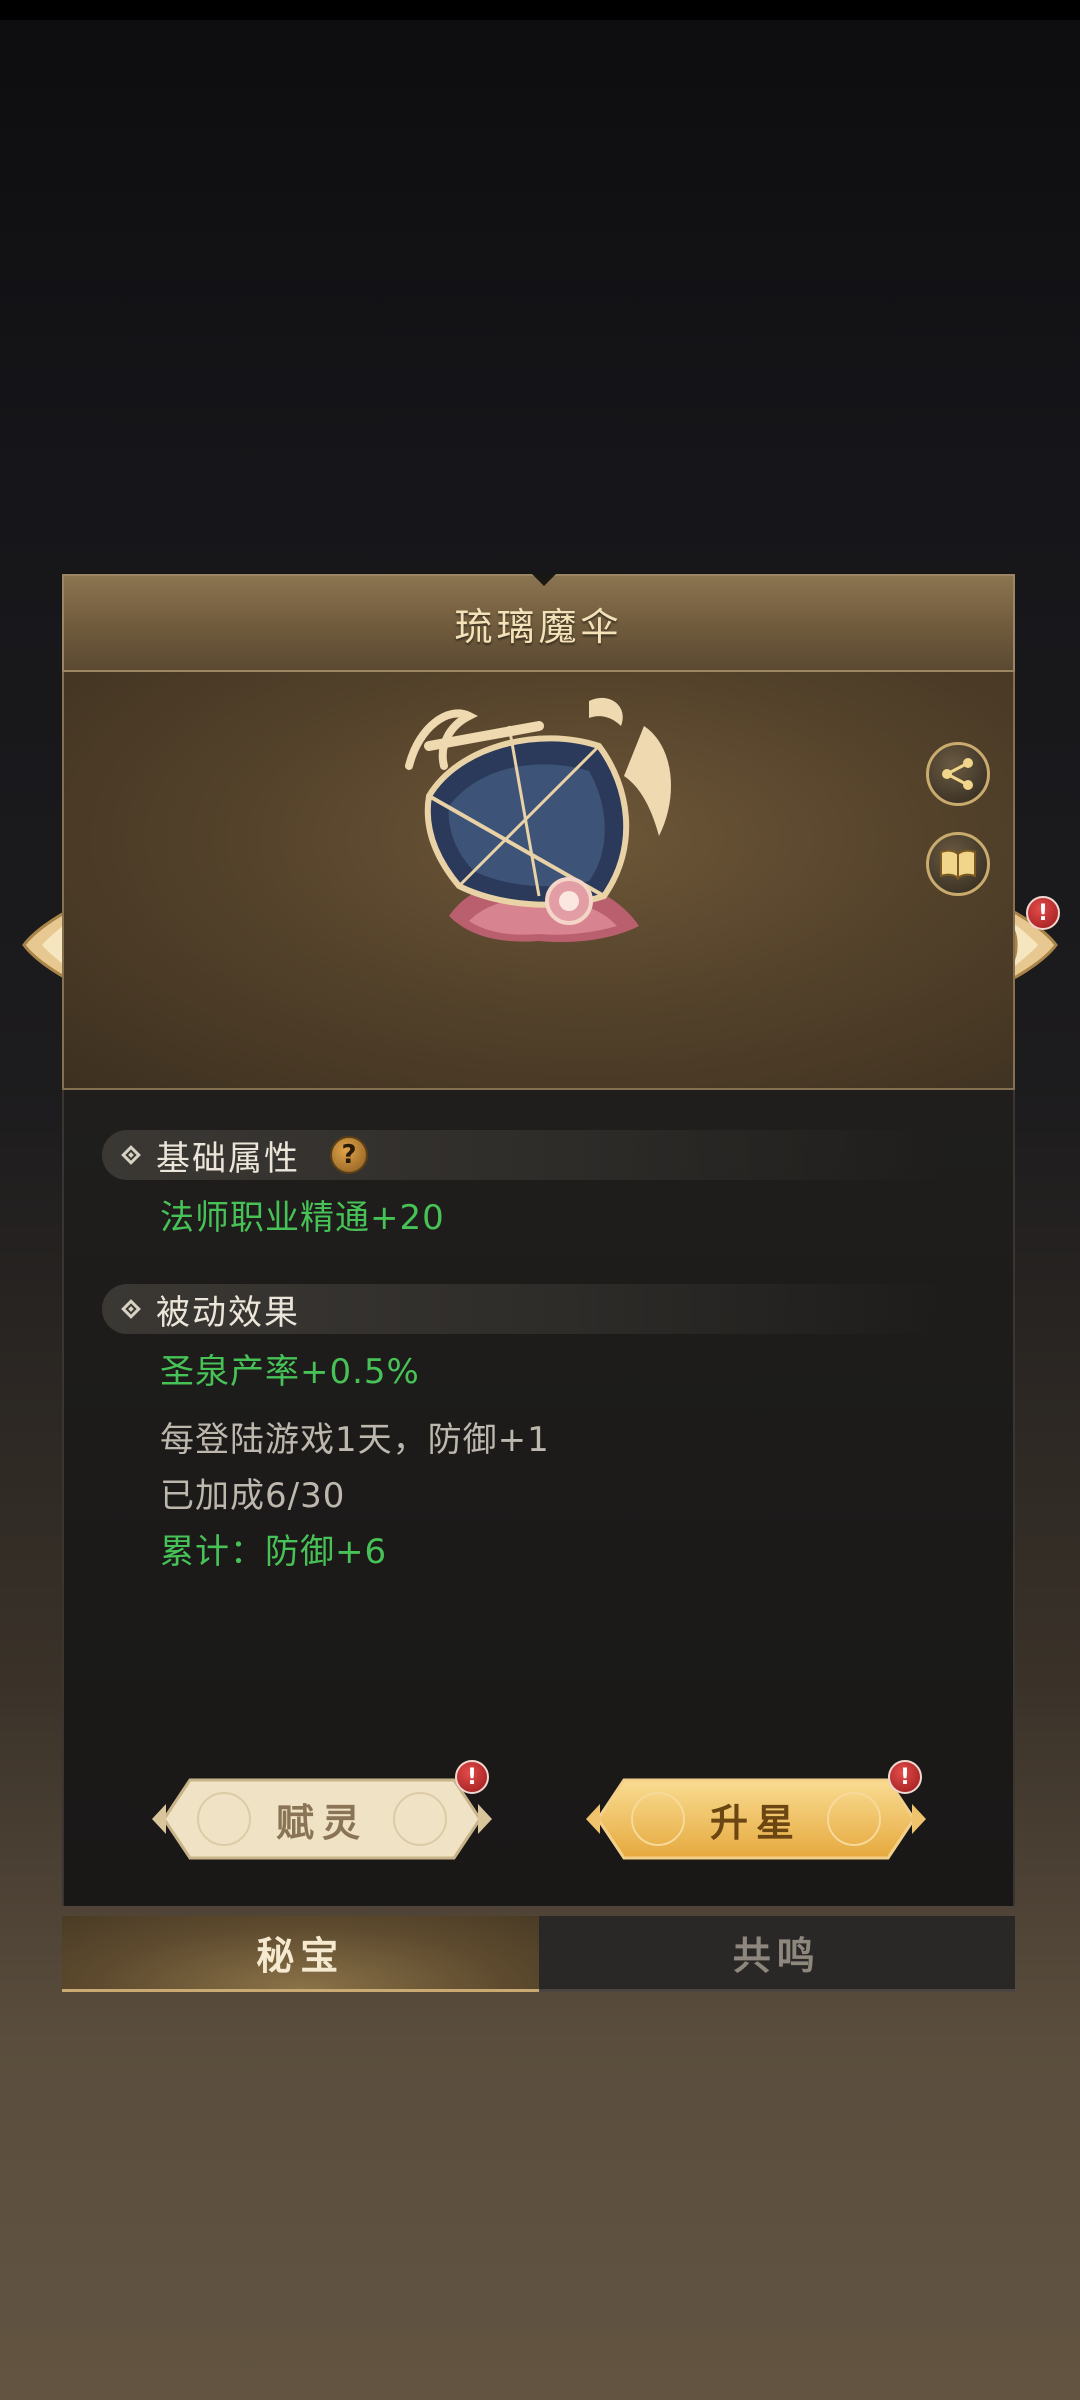 Image resolution: width=1080 pixels, height=2400 pixels. Describe the element at coordinates (253, 1496) in the screenshot. I see `passive-progress: 已加成6/30` at that location.